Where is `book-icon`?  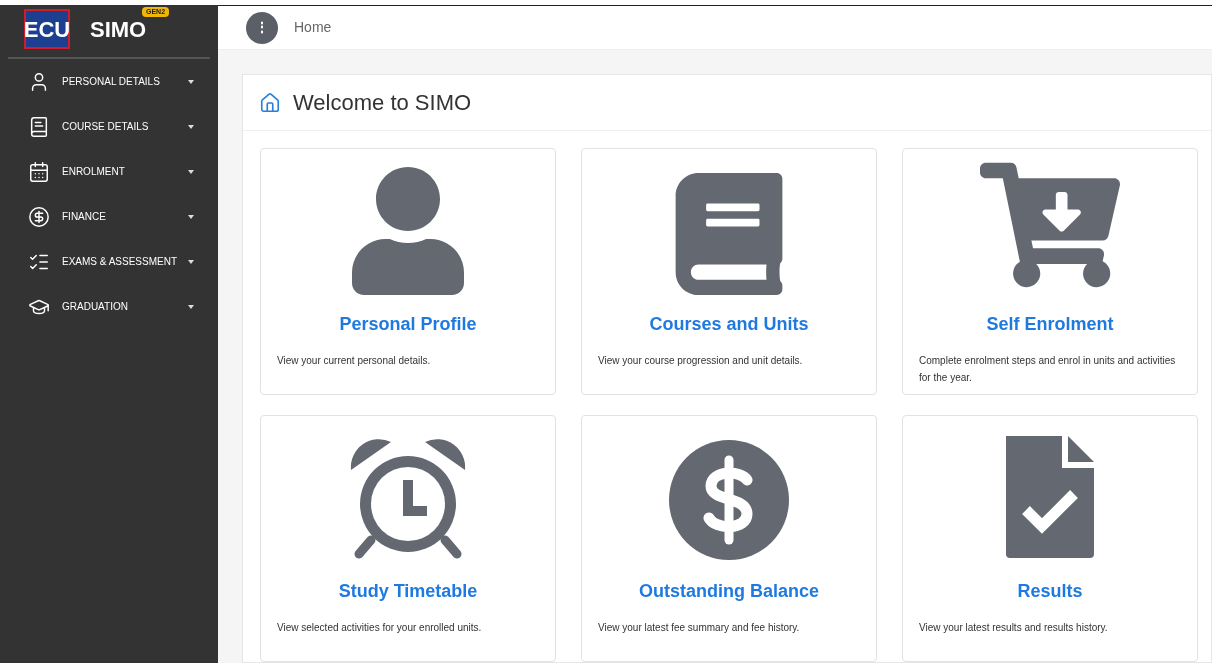 book-icon is located at coordinates (39, 126).